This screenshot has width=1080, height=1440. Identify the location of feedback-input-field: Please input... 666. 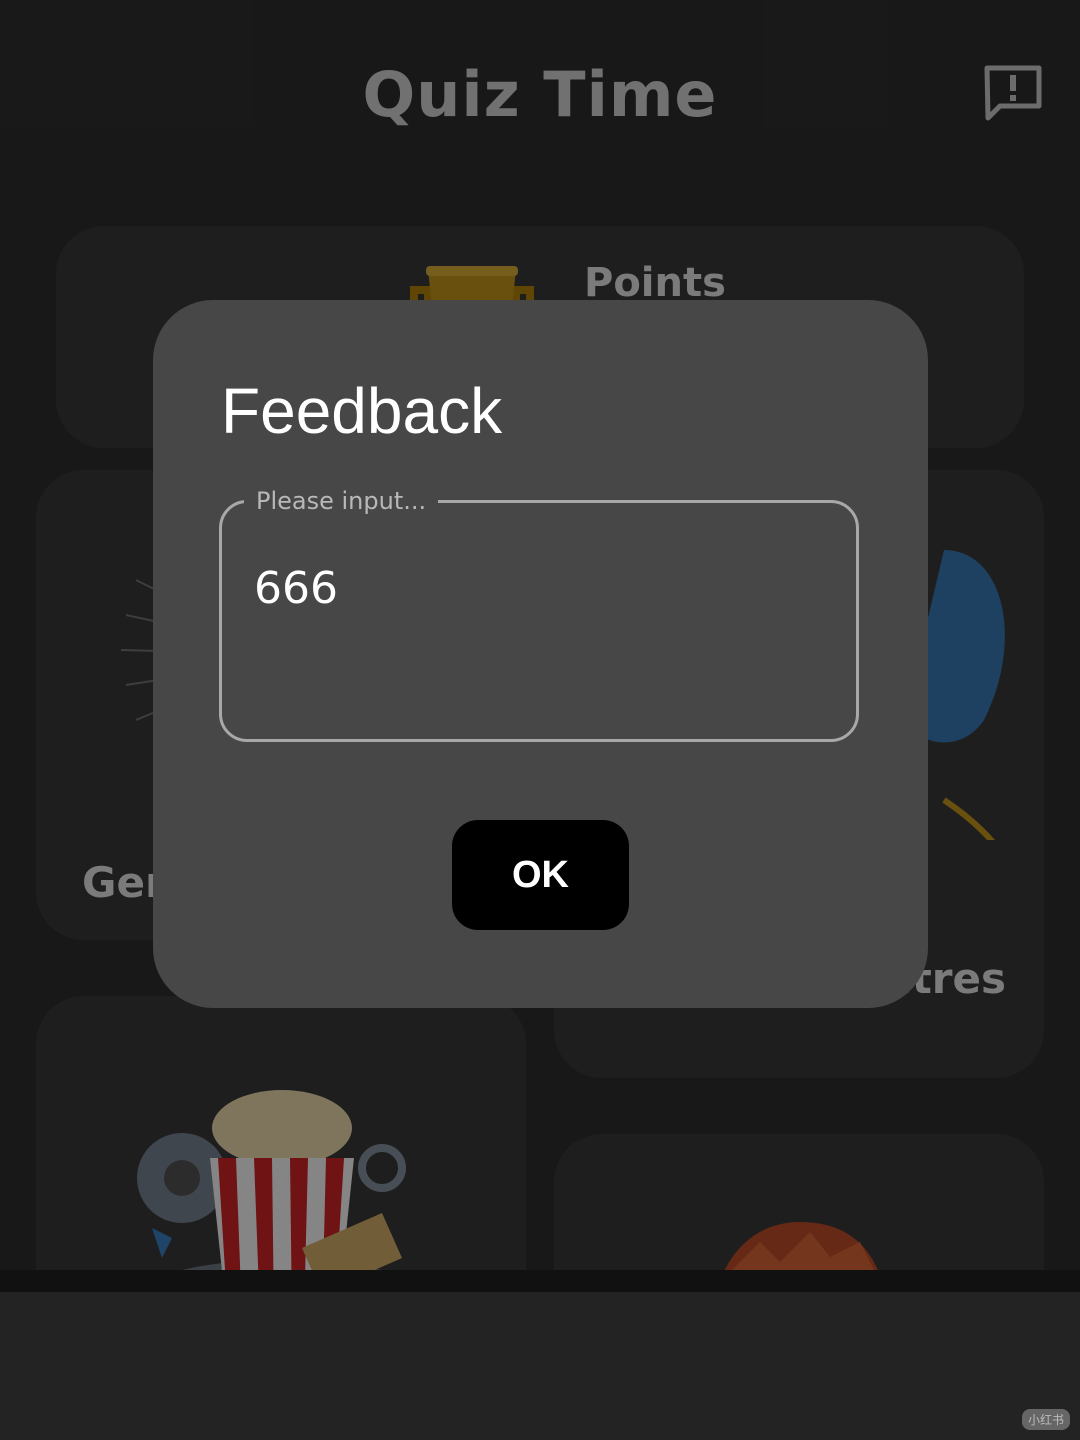
(539, 612).